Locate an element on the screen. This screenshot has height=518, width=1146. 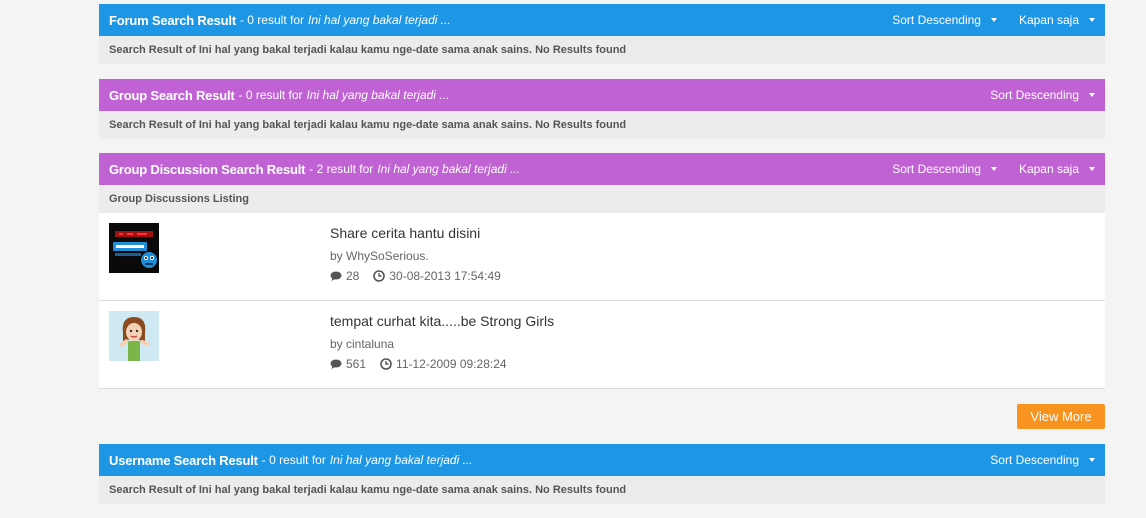
discussion-listing-label: Group Discussions Listing is located at coordinates (602, 199).